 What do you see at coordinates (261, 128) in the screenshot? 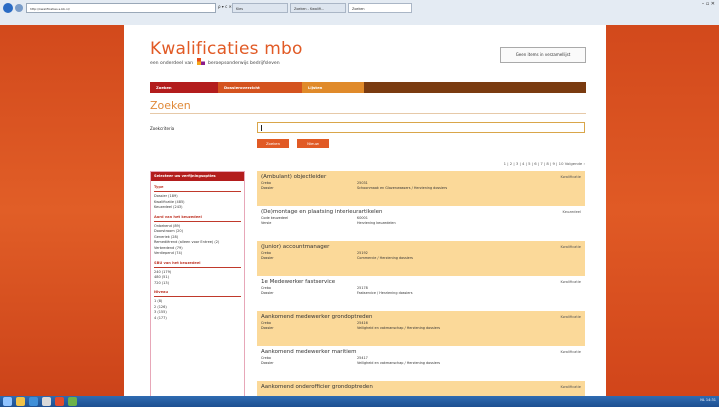
I see `text-caret` at bounding box center [261, 128].